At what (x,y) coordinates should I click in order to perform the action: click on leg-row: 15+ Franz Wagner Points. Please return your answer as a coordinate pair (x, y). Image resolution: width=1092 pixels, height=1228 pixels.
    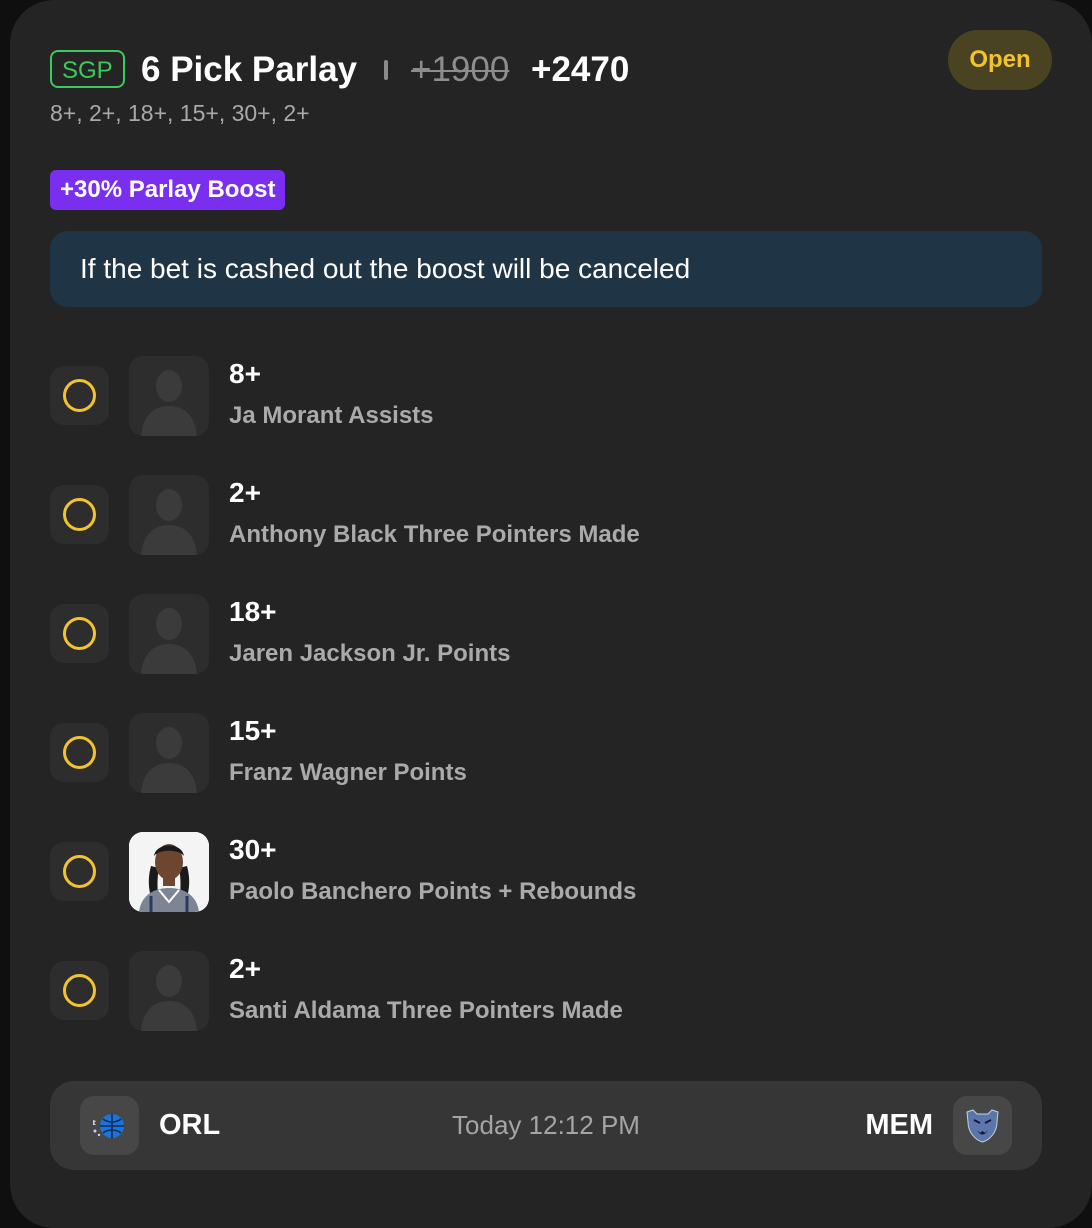
    Looking at the image, I should click on (546, 753).